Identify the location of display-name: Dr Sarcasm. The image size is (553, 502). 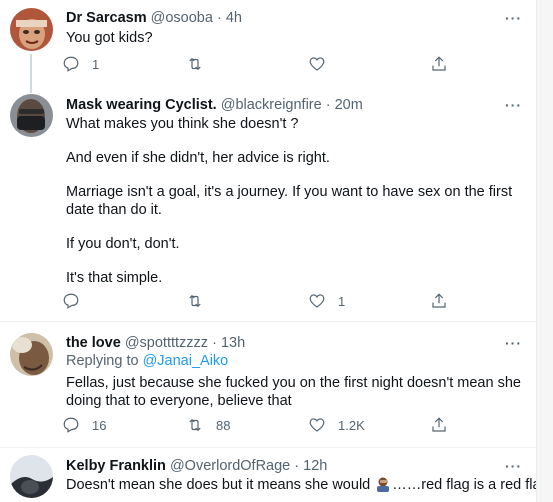
(106, 18).